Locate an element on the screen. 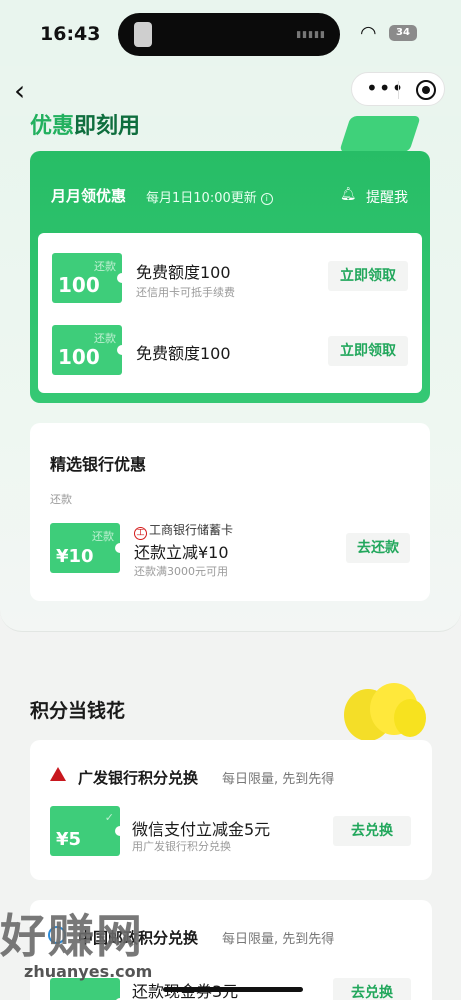 This screenshot has width=461, height=1000. wifi-icon: ◠ is located at coordinates (368, 33).